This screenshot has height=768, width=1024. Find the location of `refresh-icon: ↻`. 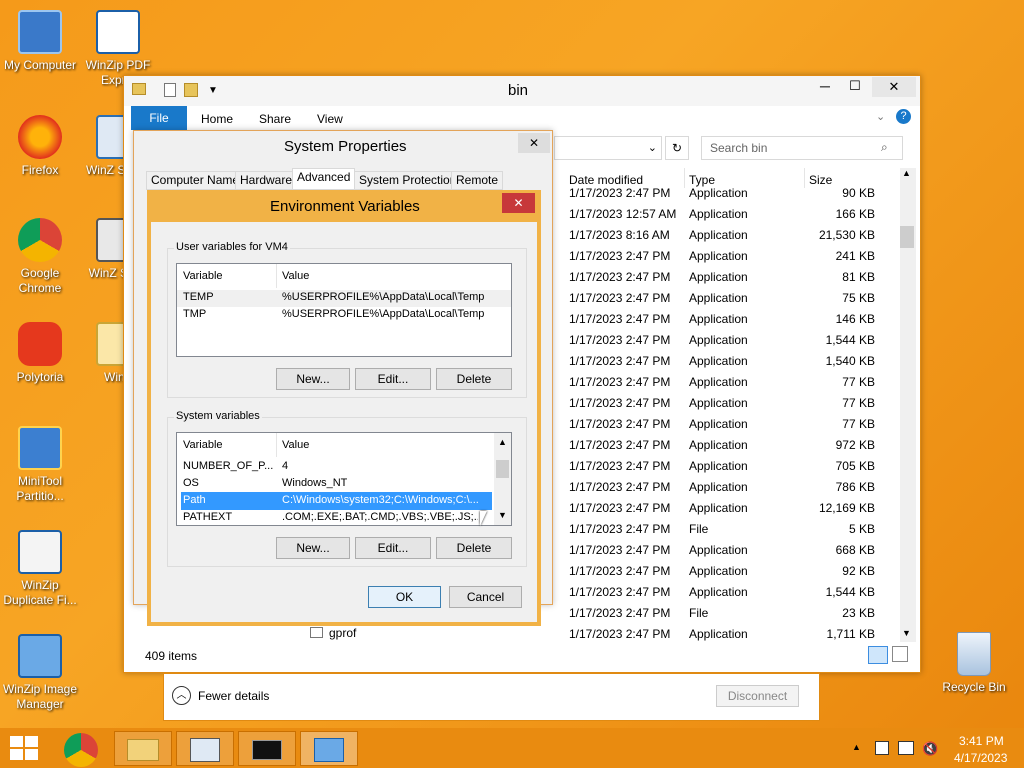

refresh-icon: ↻ is located at coordinates (677, 148).